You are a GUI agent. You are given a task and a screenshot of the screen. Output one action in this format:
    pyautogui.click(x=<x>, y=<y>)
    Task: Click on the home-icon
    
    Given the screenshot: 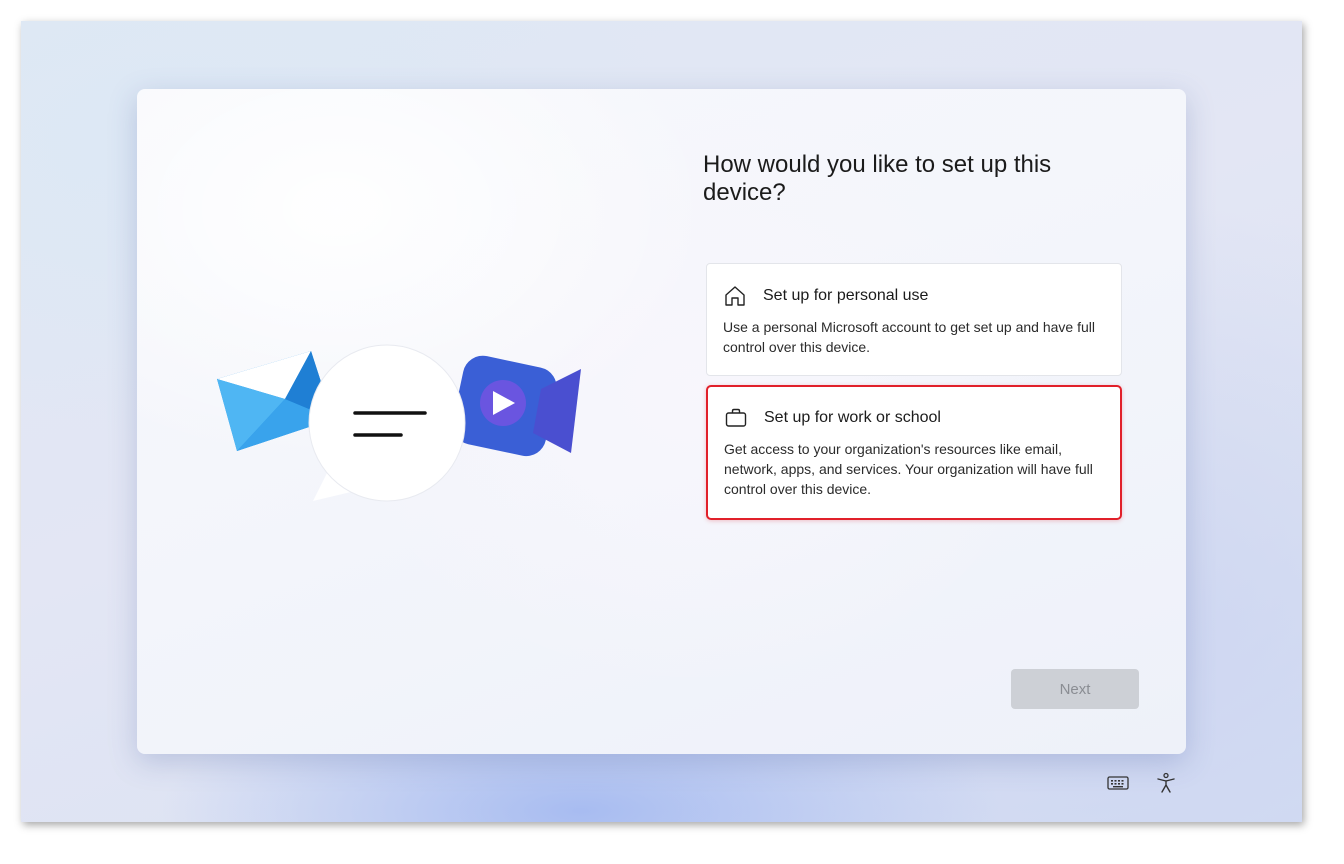 What is the action you would take?
    pyautogui.click(x=735, y=296)
    